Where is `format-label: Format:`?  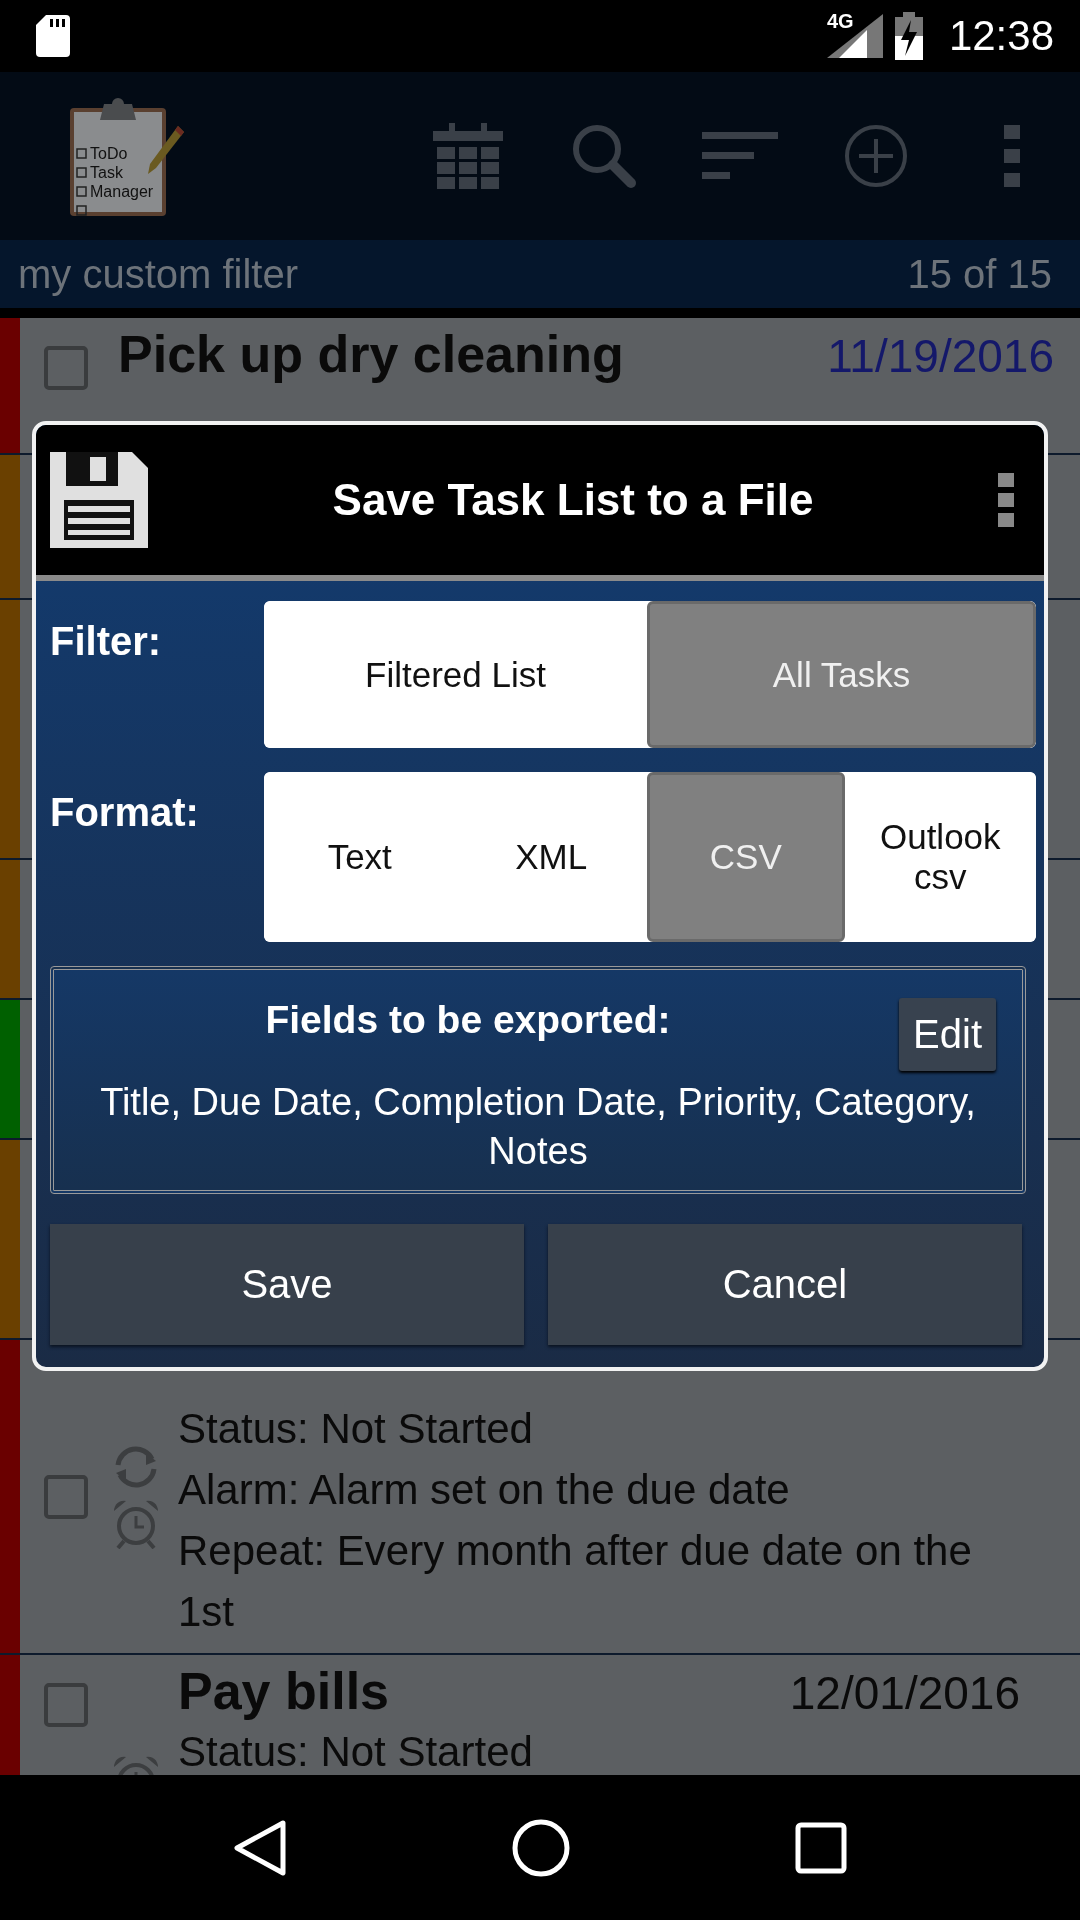
format-label: Format: is located at coordinates (125, 812).